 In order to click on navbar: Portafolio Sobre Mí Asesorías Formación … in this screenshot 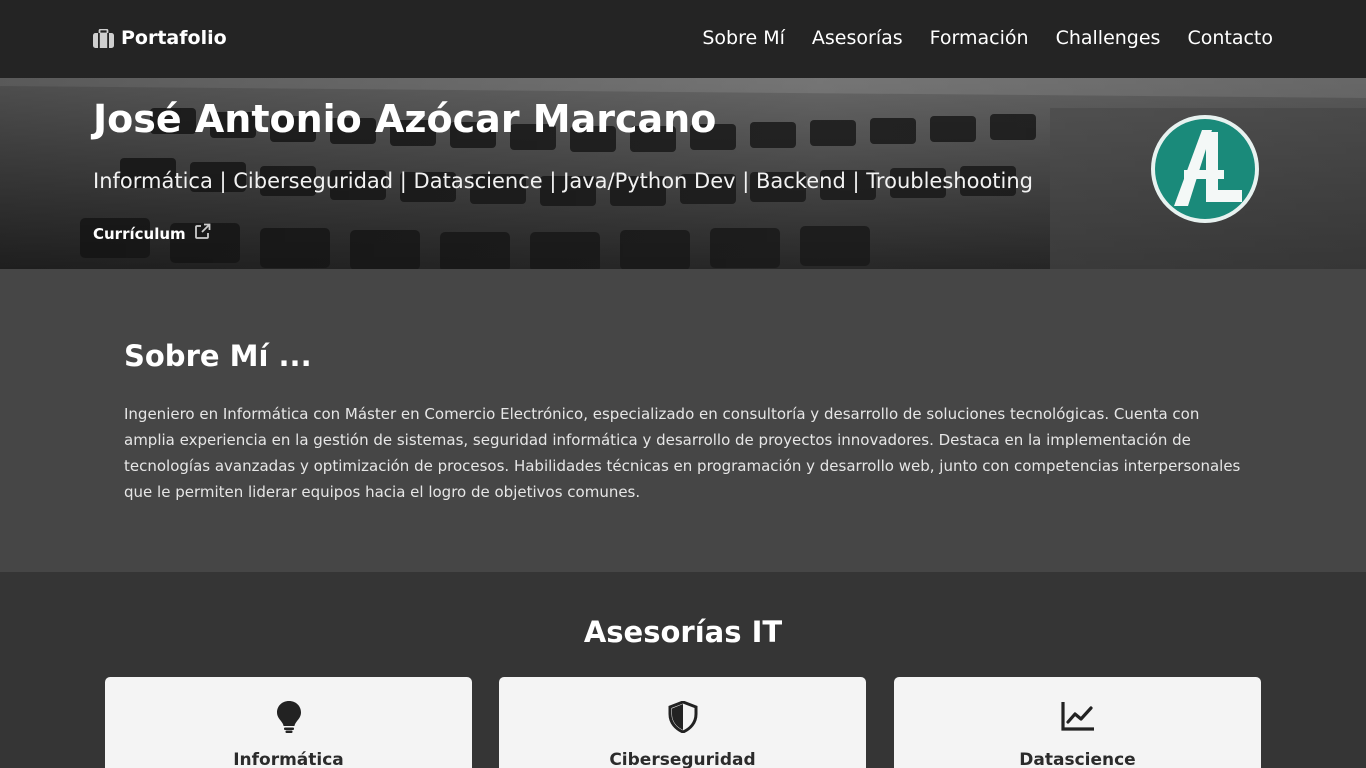, I will do `click(683, 39)`.